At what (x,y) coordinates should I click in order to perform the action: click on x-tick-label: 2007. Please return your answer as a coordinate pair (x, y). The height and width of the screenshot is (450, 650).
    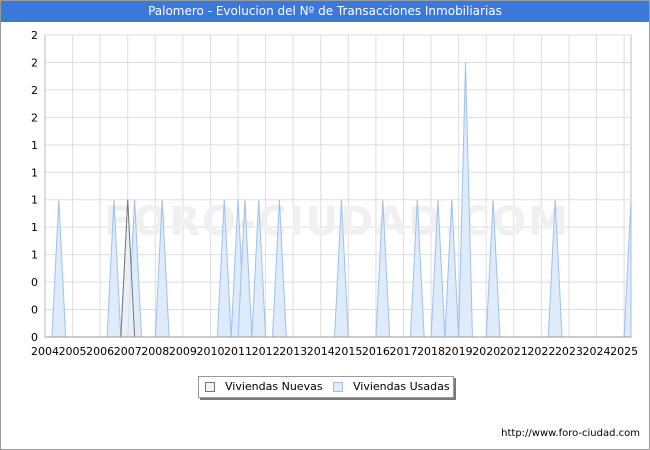
    Looking at the image, I should click on (128, 351).